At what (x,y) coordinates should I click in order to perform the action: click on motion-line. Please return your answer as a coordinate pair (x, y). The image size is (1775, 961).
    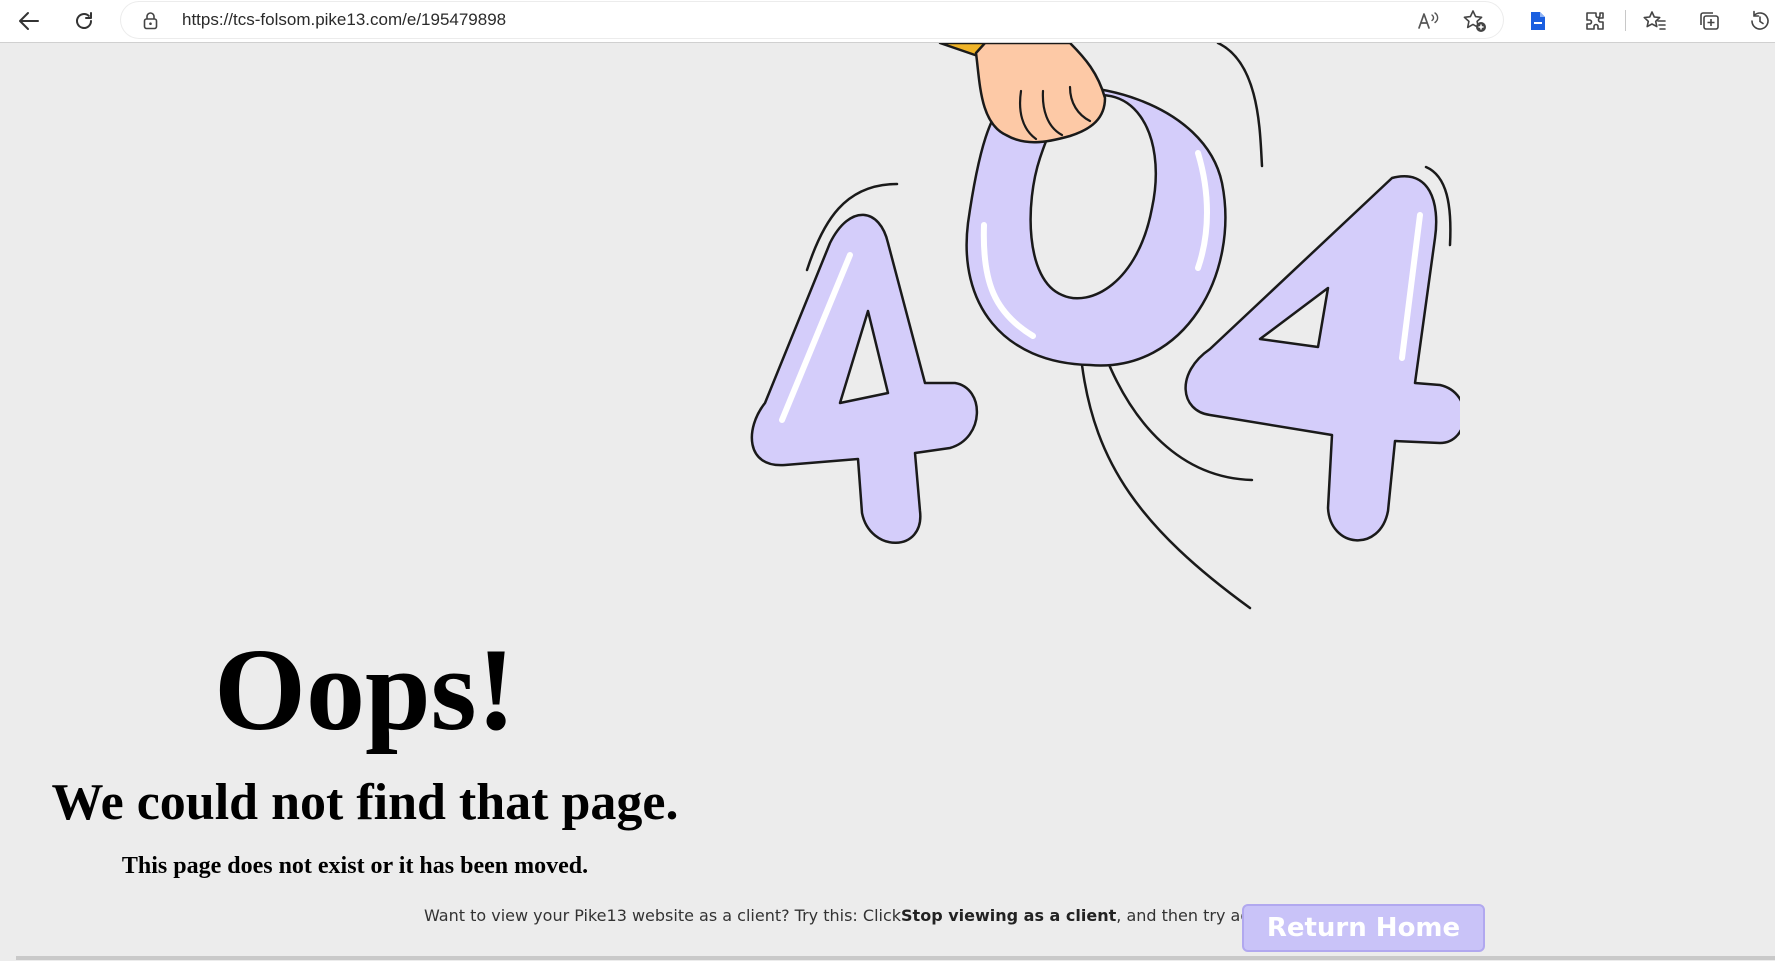
    Looking at the image, I should click on (1240, 105).